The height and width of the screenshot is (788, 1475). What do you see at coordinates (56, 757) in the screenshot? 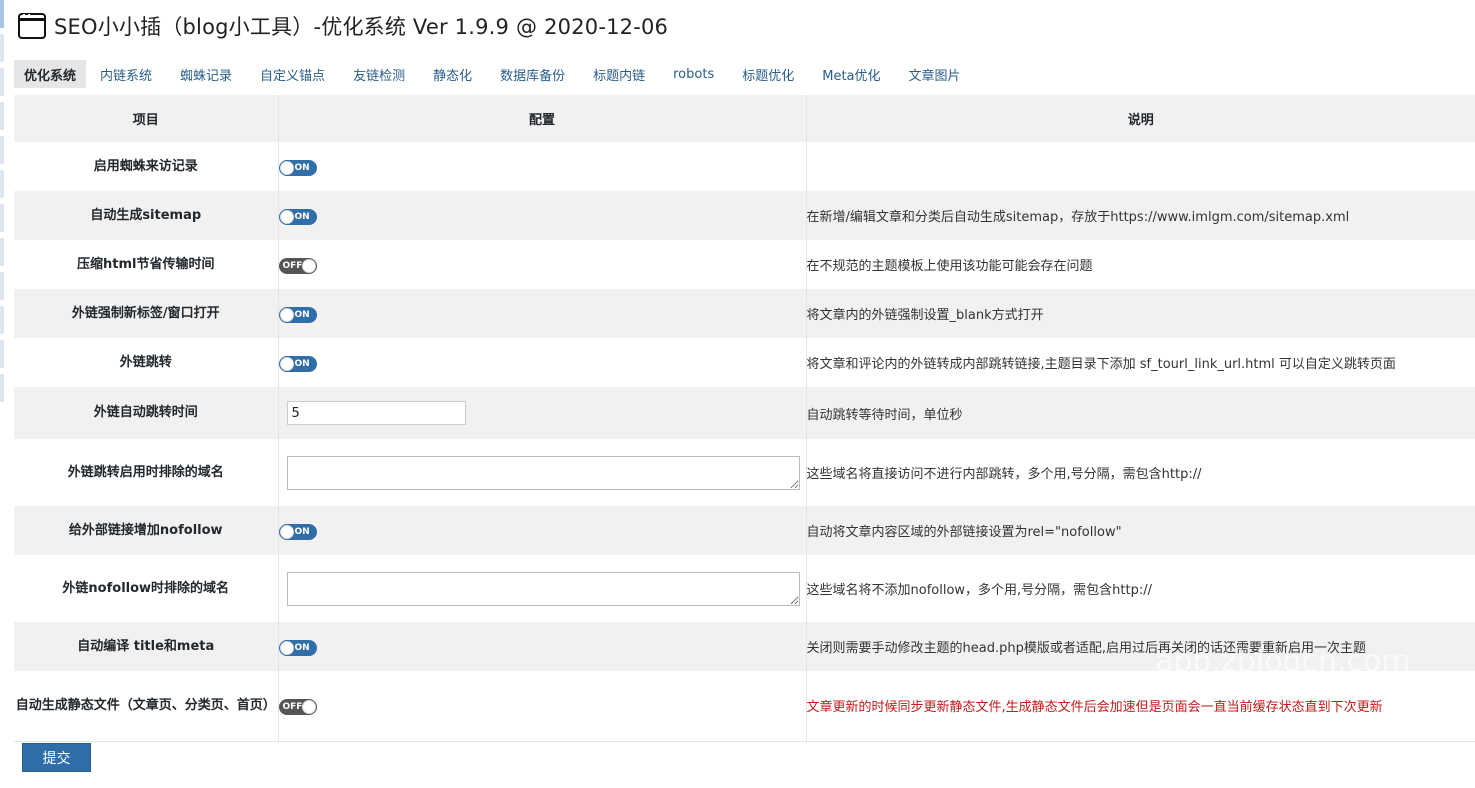
I see `submit-button: 提交` at bounding box center [56, 757].